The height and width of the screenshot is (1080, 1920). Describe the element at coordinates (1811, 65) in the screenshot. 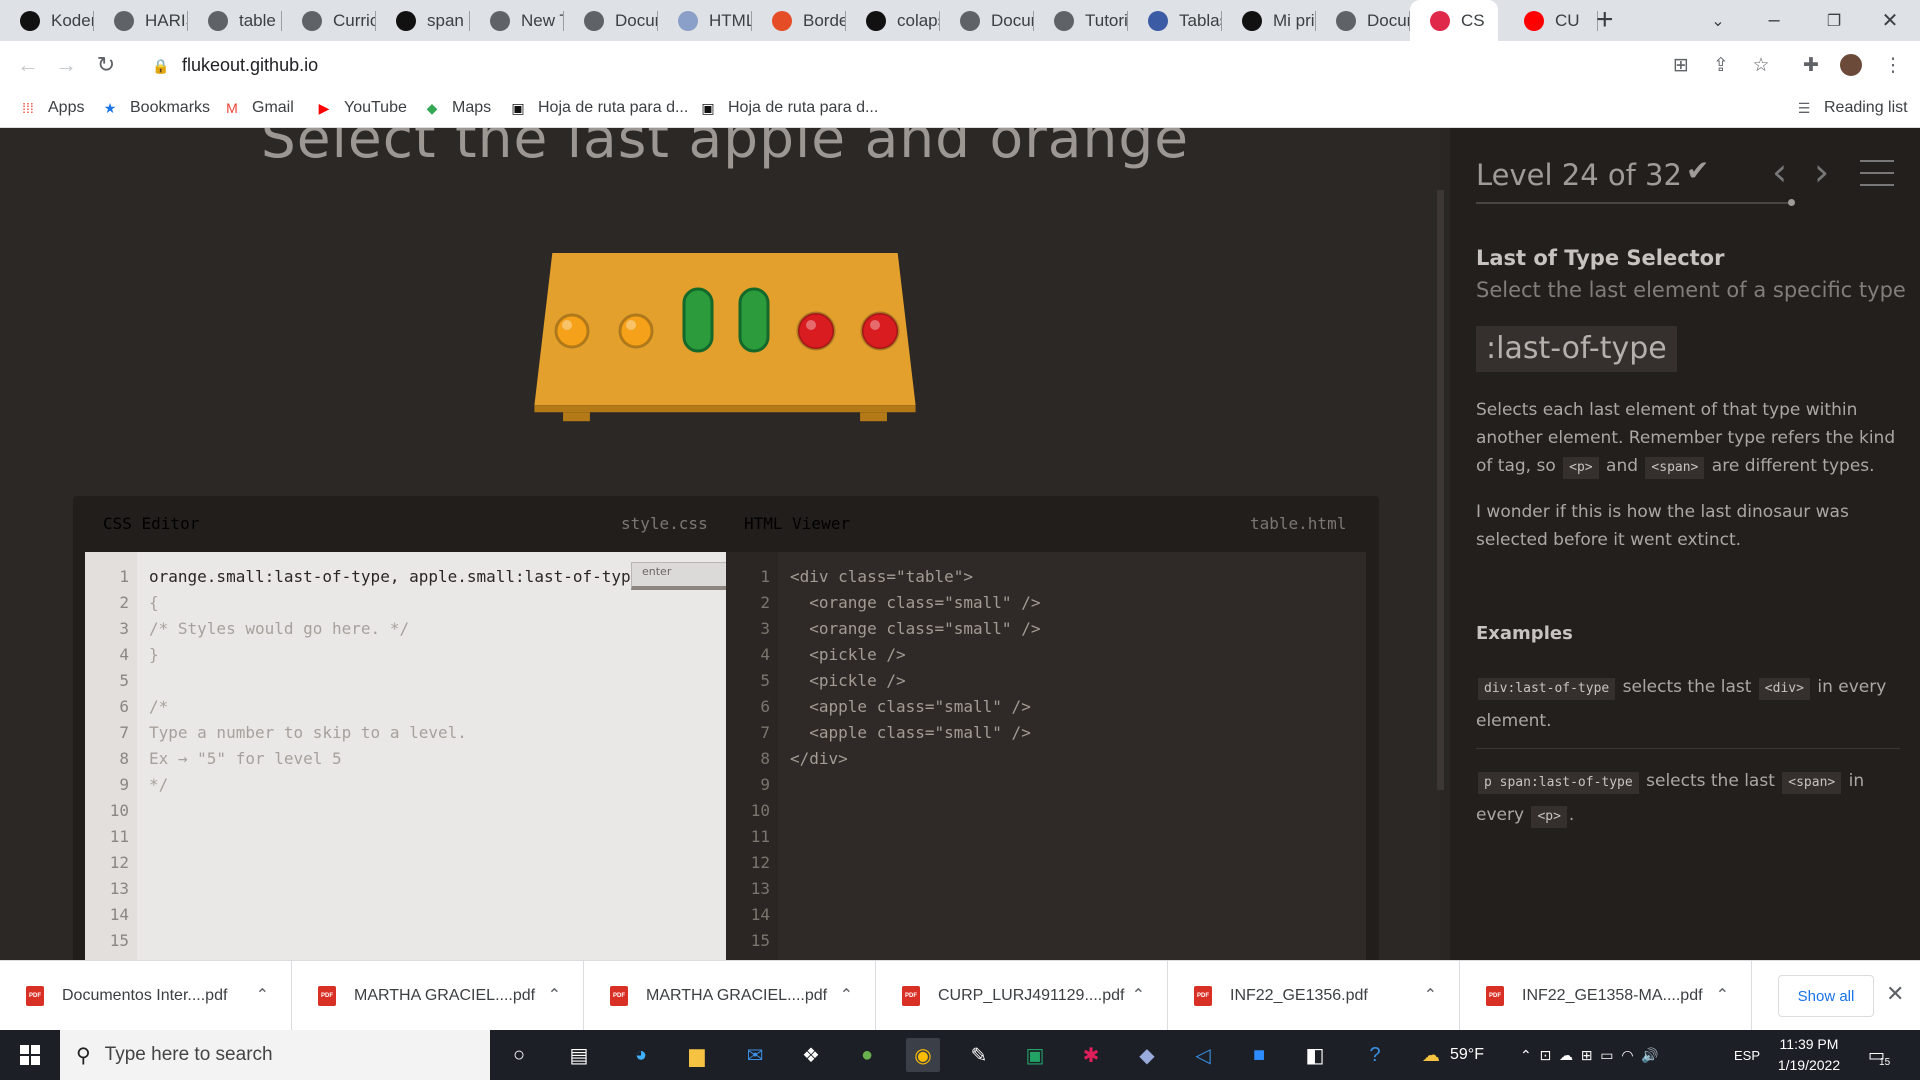

I see `extensions-icon: ✚` at that location.